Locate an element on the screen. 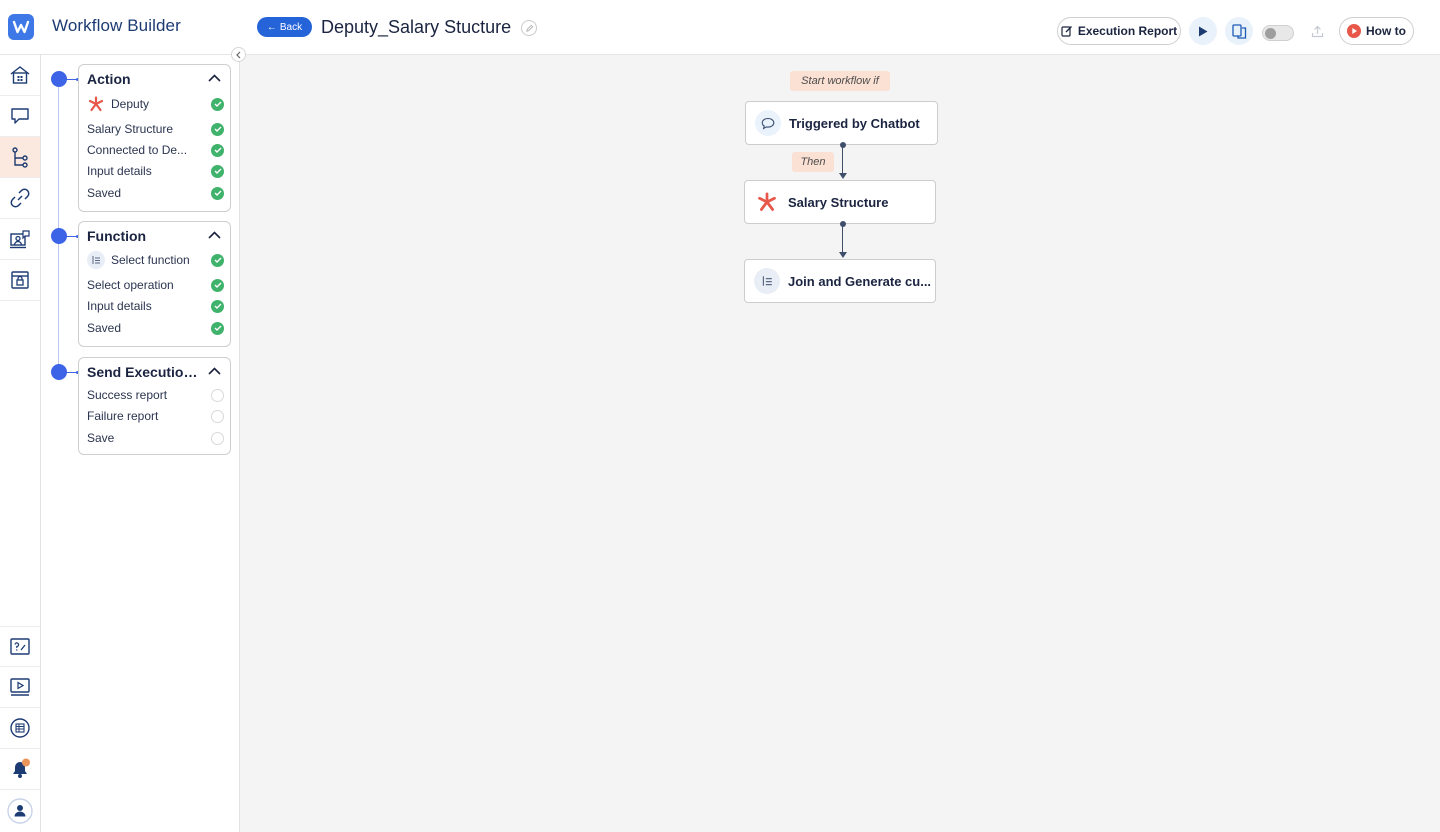 The width and height of the screenshot is (1440, 832). connector-dot is located at coordinates (843, 224).